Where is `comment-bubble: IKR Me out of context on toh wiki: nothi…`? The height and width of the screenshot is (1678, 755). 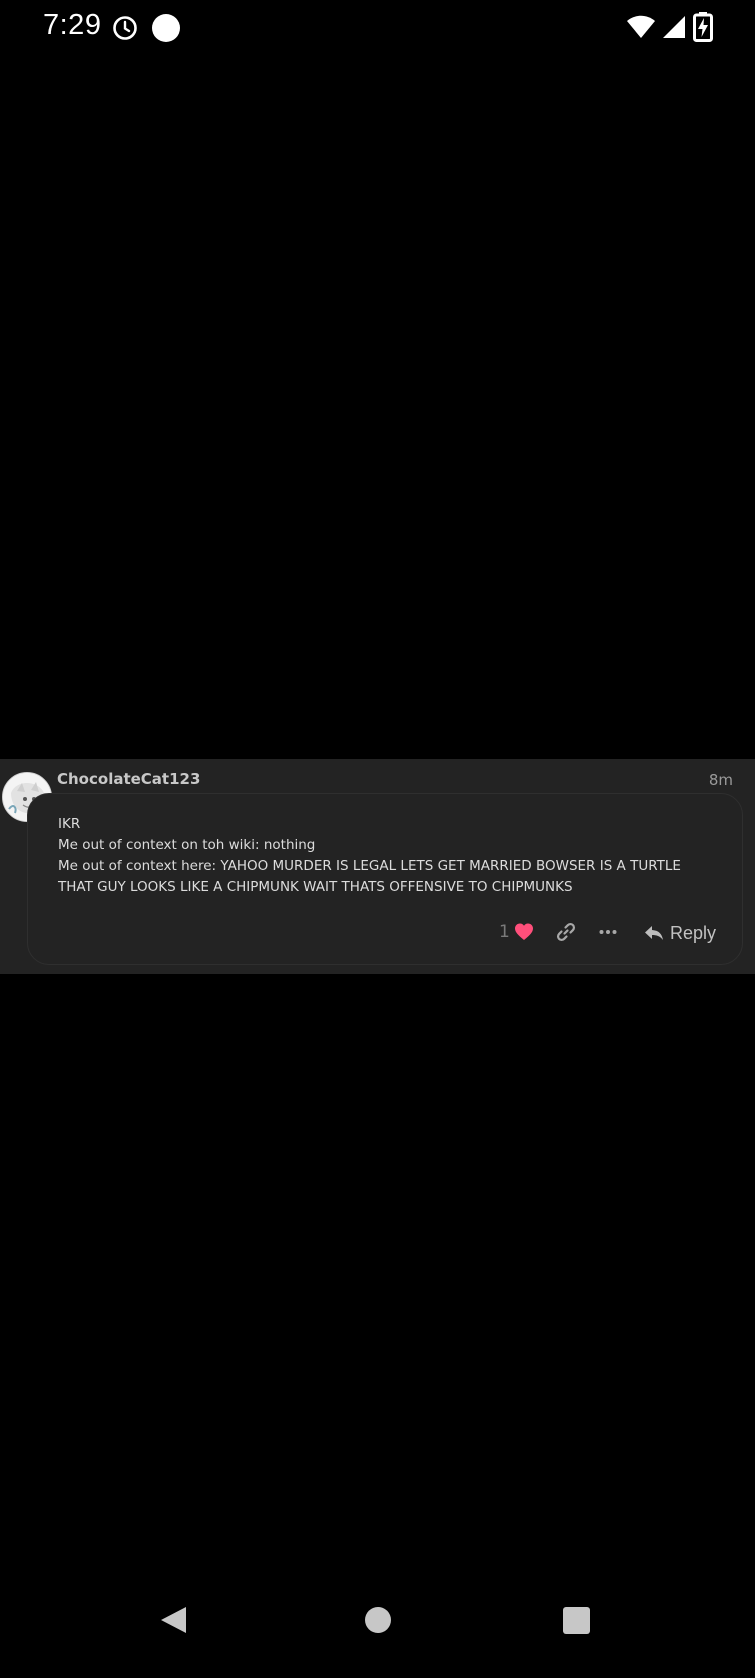
comment-bubble: IKR Me out of context on toh wiki: nothi… is located at coordinates (385, 879).